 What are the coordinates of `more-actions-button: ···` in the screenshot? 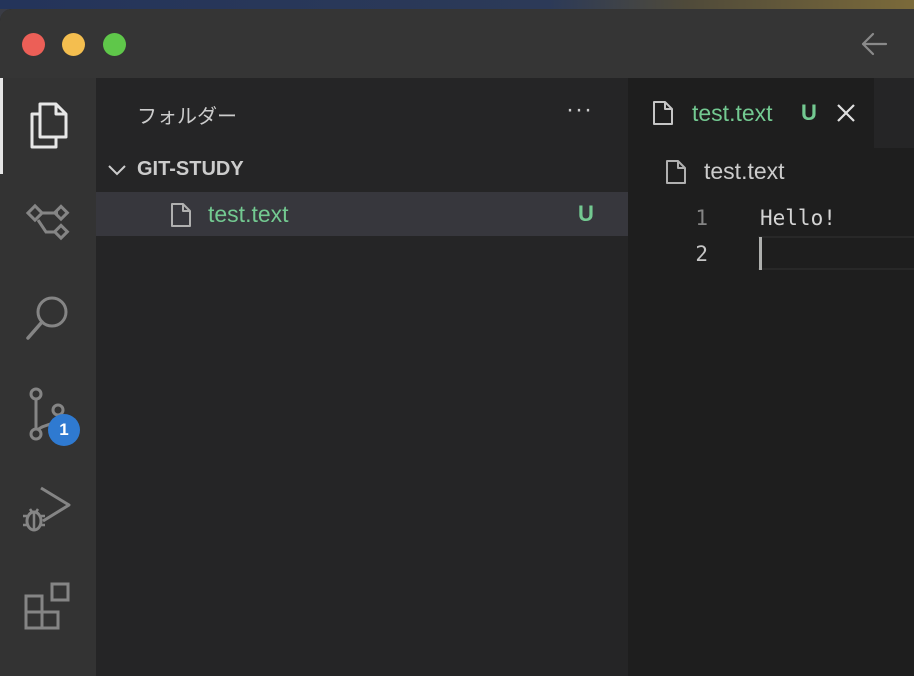 It's located at (579, 110).